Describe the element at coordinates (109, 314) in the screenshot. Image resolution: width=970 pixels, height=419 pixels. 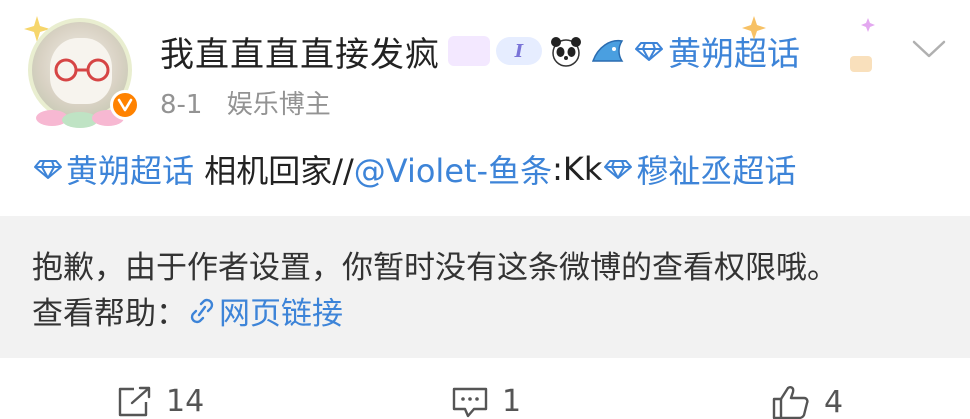
I see `help-label: 查看帮助：` at that location.